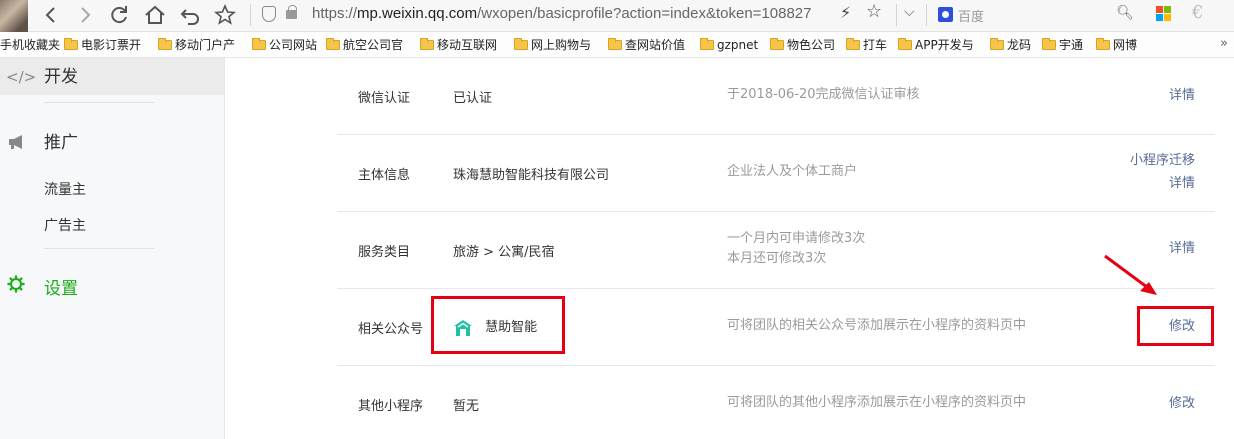 The image size is (1234, 439). What do you see at coordinates (1164, 14) in the screenshot?
I see `apps-icon` at bounding box center [1164, 14].